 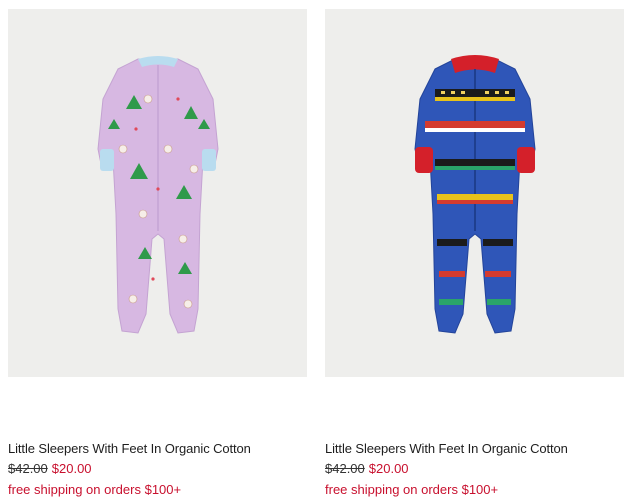 I want to click on blue-sleeper-illustration, so click(x=475, y=194).